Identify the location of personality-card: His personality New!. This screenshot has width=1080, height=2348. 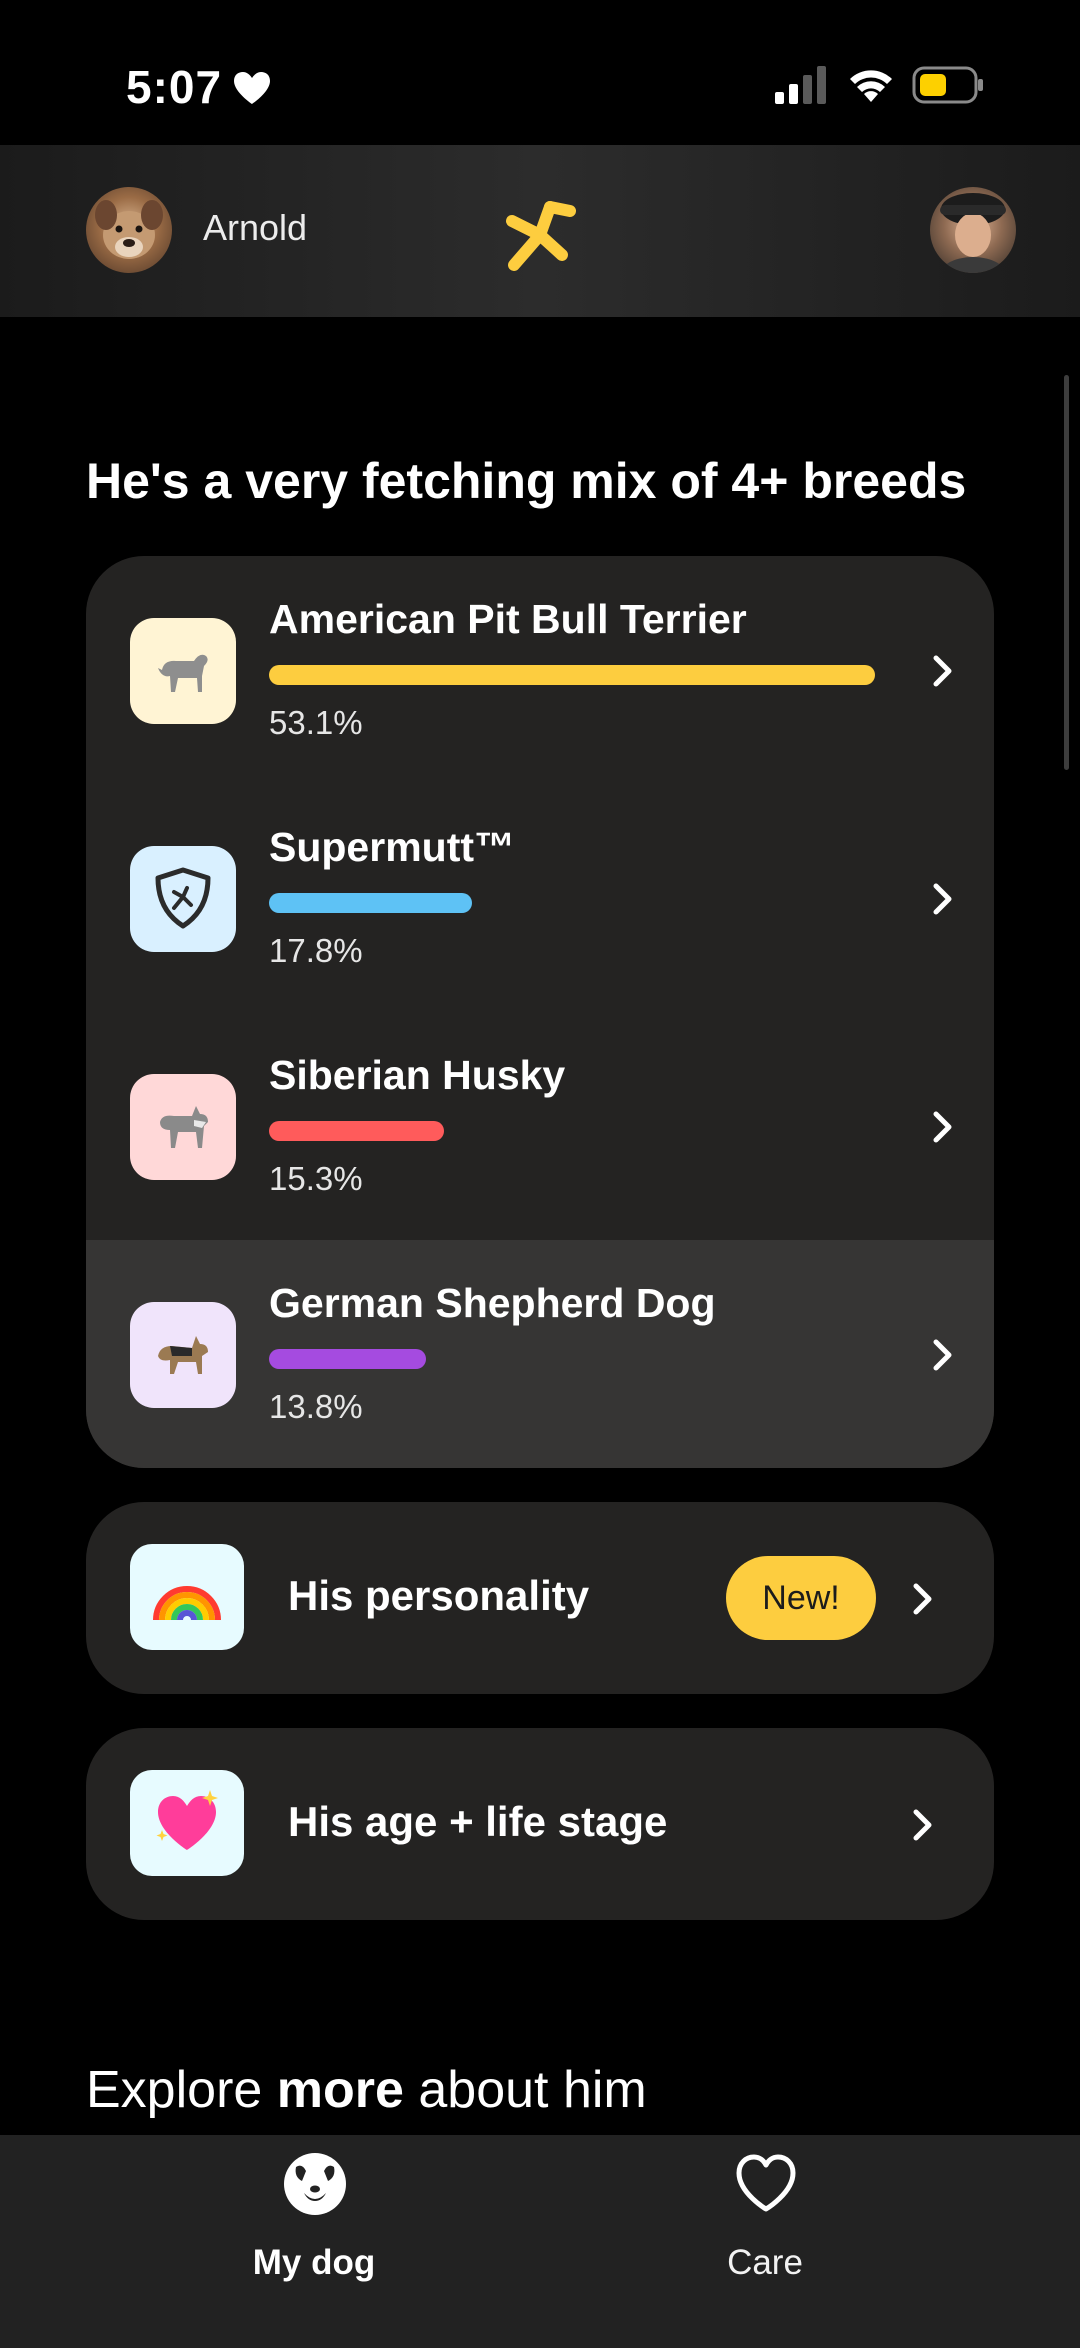
(540, 1598).